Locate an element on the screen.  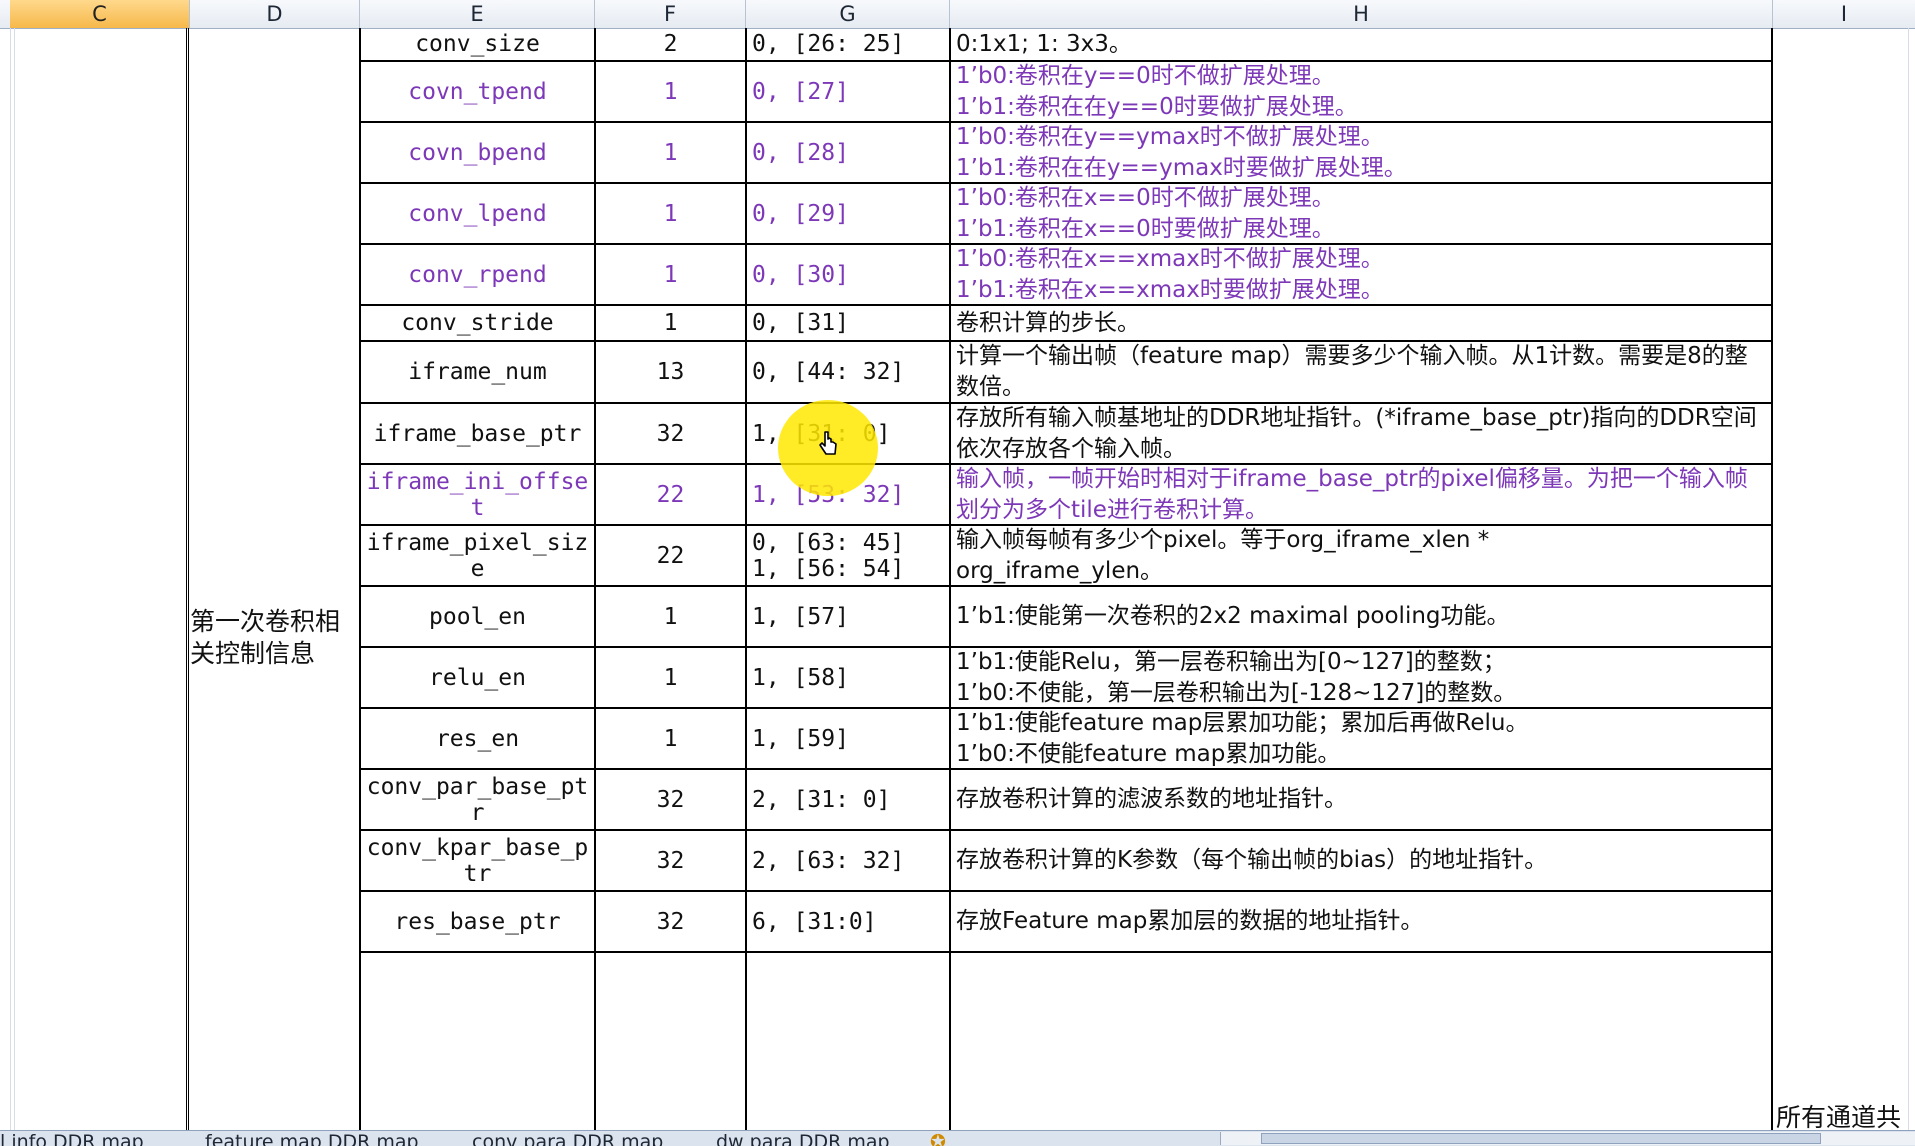
field-name-cell: iframe_pixel_size is located at coordinates (477, 555).